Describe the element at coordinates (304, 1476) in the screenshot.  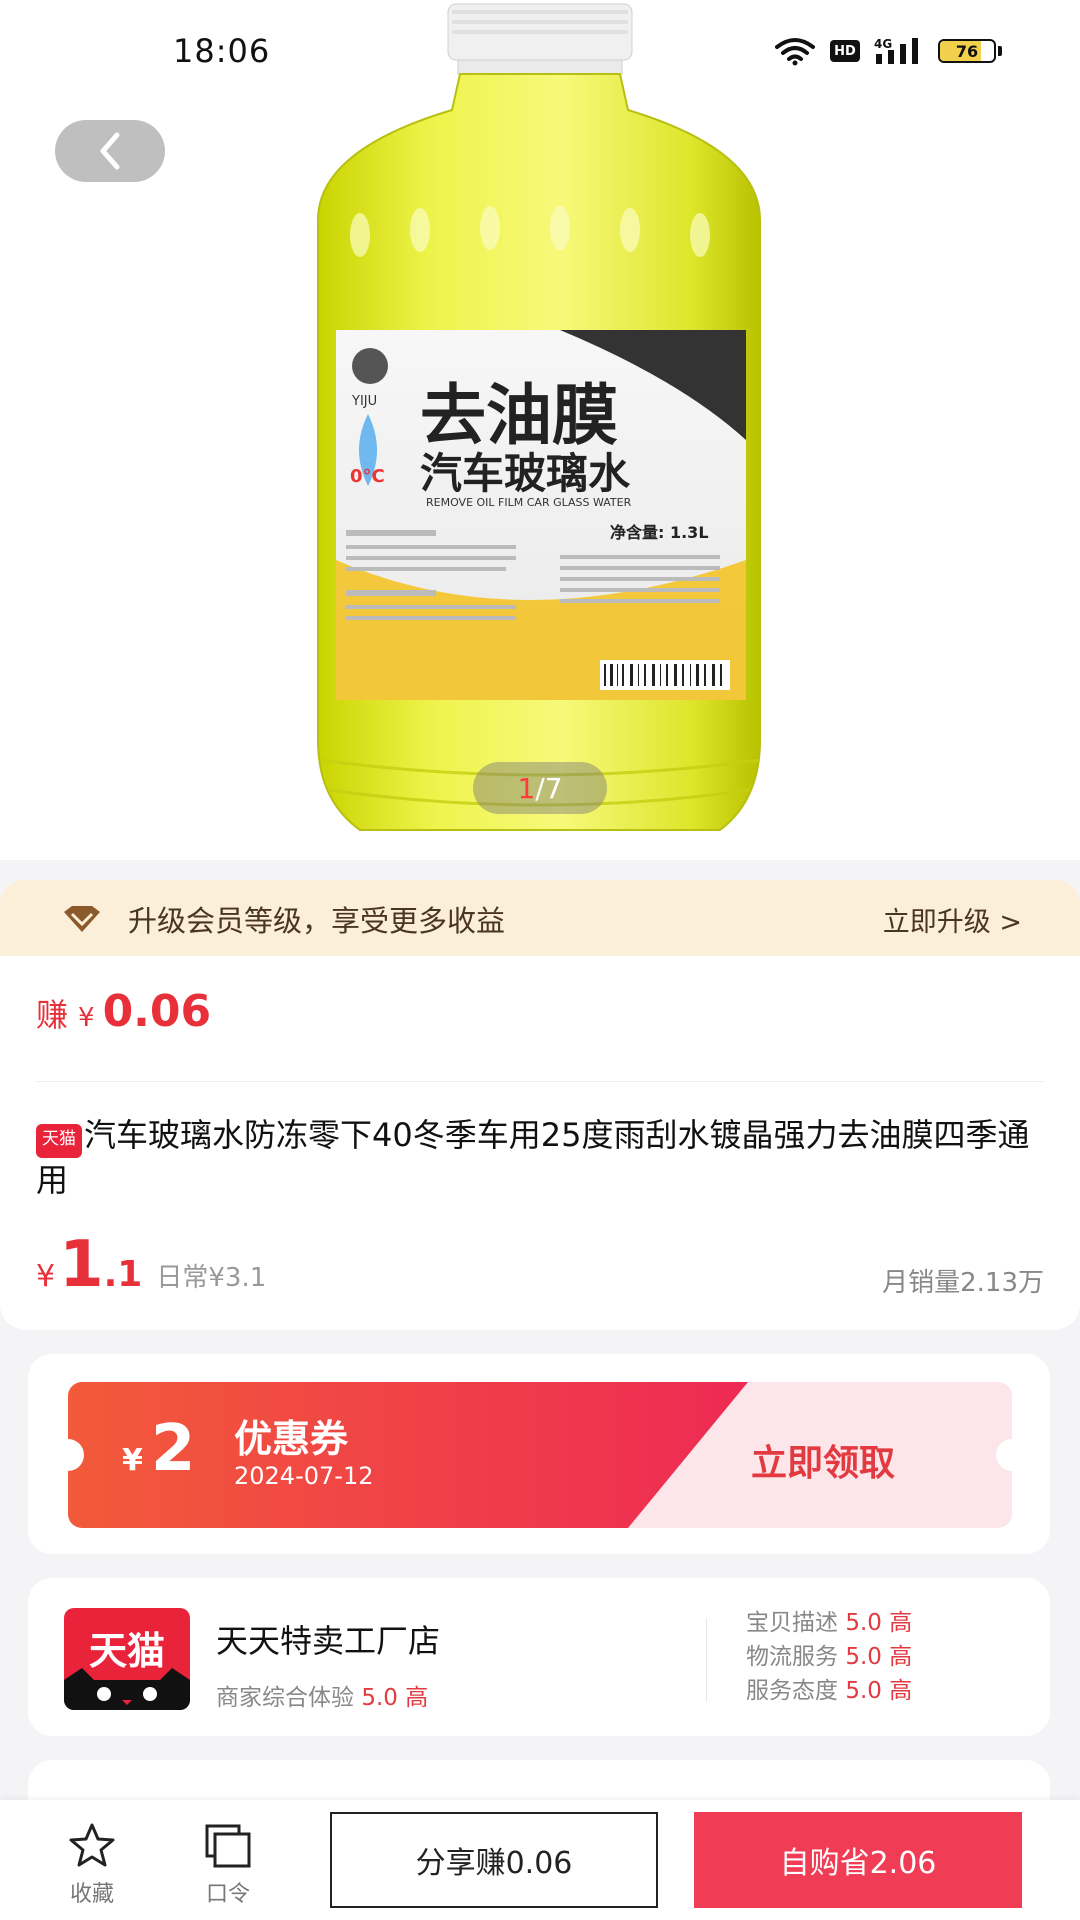
I see `coupon-expiry: 2024-07-12` at that location.